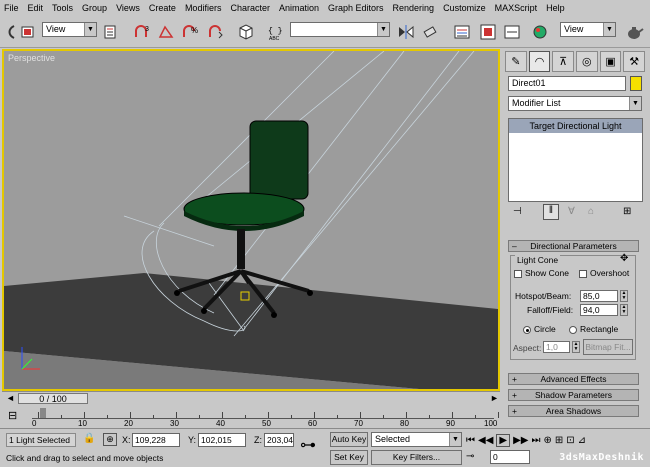  I want to click on modify-tab-icon: ◠, so click(539, 61).